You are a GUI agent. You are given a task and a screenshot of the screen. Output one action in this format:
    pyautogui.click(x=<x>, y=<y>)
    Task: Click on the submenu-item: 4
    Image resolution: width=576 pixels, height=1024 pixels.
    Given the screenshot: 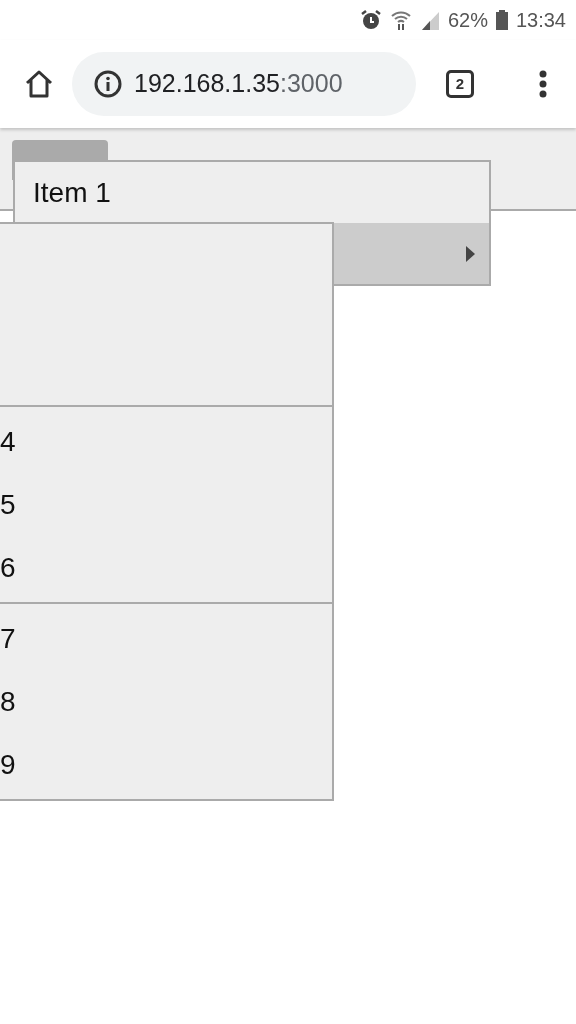 What is the action you would take?
    pyautogui.click(x=166, y=441)
    